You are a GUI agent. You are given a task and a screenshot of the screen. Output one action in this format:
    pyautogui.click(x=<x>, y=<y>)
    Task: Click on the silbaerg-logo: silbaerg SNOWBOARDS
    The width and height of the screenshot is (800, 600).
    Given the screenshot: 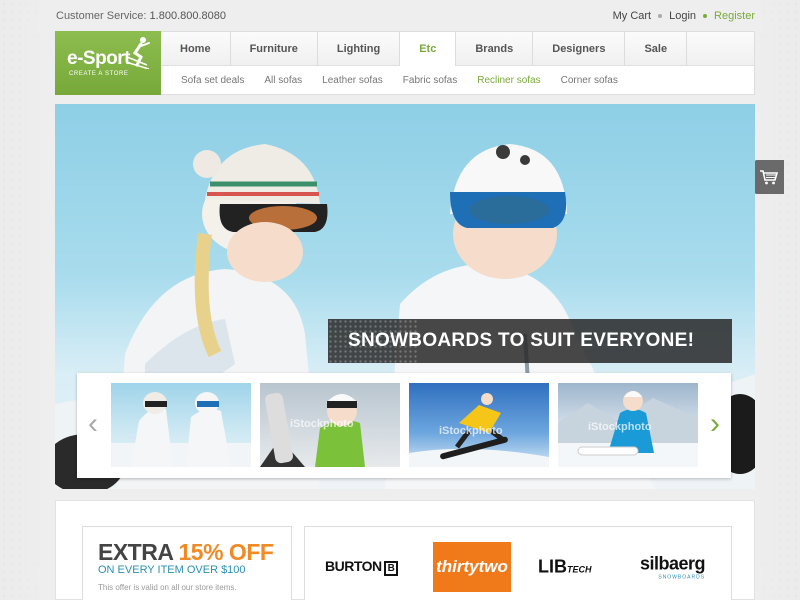 What is the action you would take?
    pyautogui.click(x=673, y=567)
    